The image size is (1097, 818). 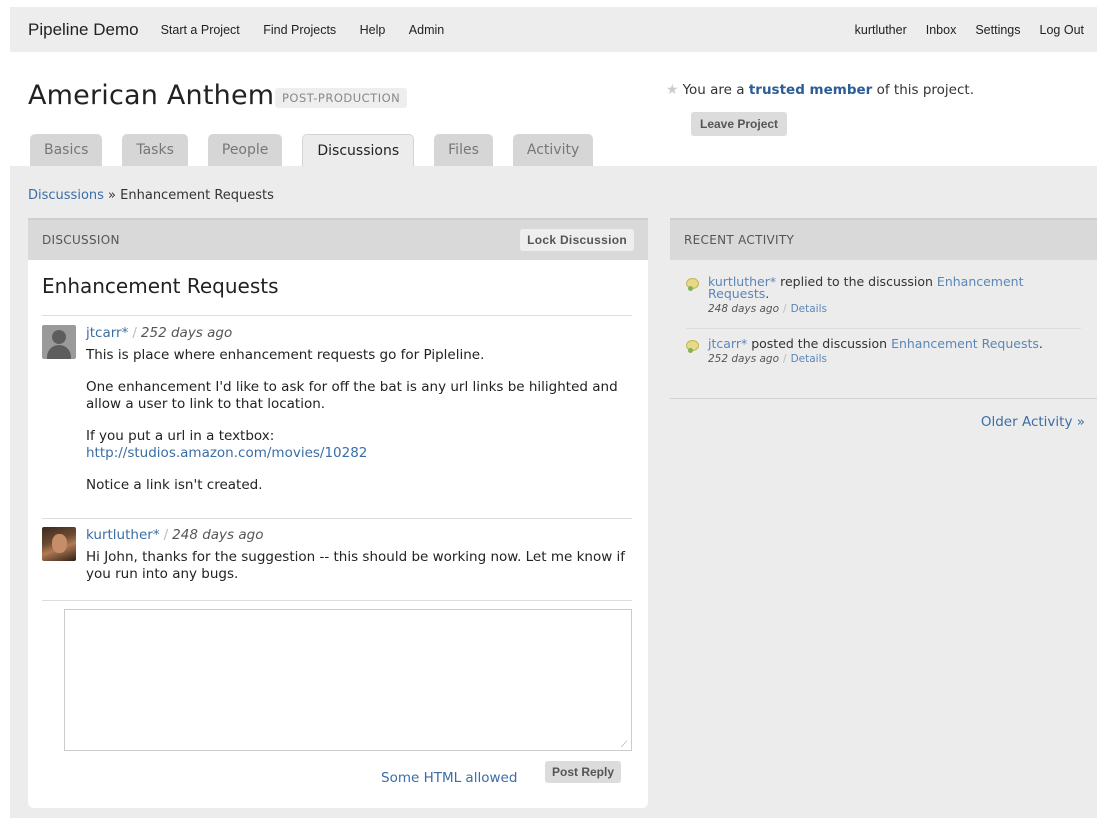 I want to click on nav-settings: Settings, so click(x=997, y=30).